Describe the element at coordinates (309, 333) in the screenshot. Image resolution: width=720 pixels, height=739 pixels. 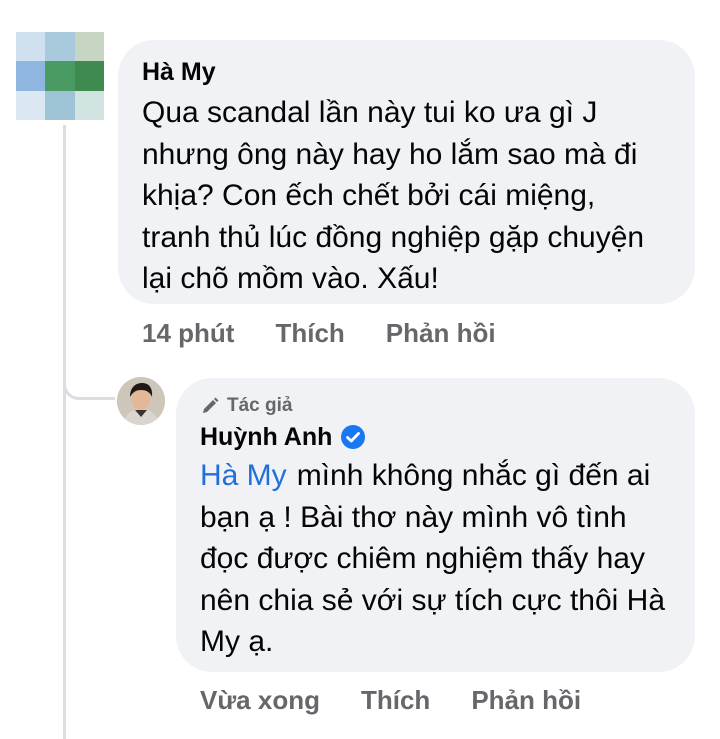
I see `like-button: Thích` at that location.